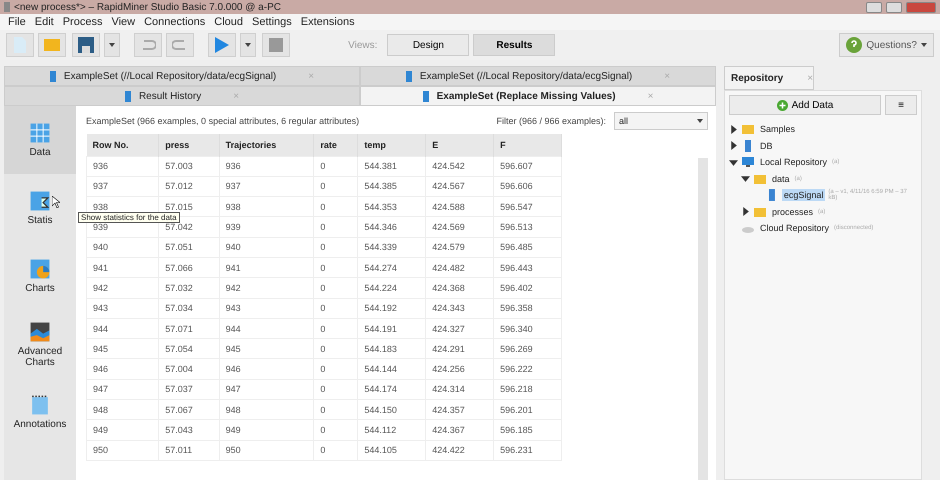 This screenshot has width=940, height=480. I want to click on side-nav-item: Statis, so click(40, 208).